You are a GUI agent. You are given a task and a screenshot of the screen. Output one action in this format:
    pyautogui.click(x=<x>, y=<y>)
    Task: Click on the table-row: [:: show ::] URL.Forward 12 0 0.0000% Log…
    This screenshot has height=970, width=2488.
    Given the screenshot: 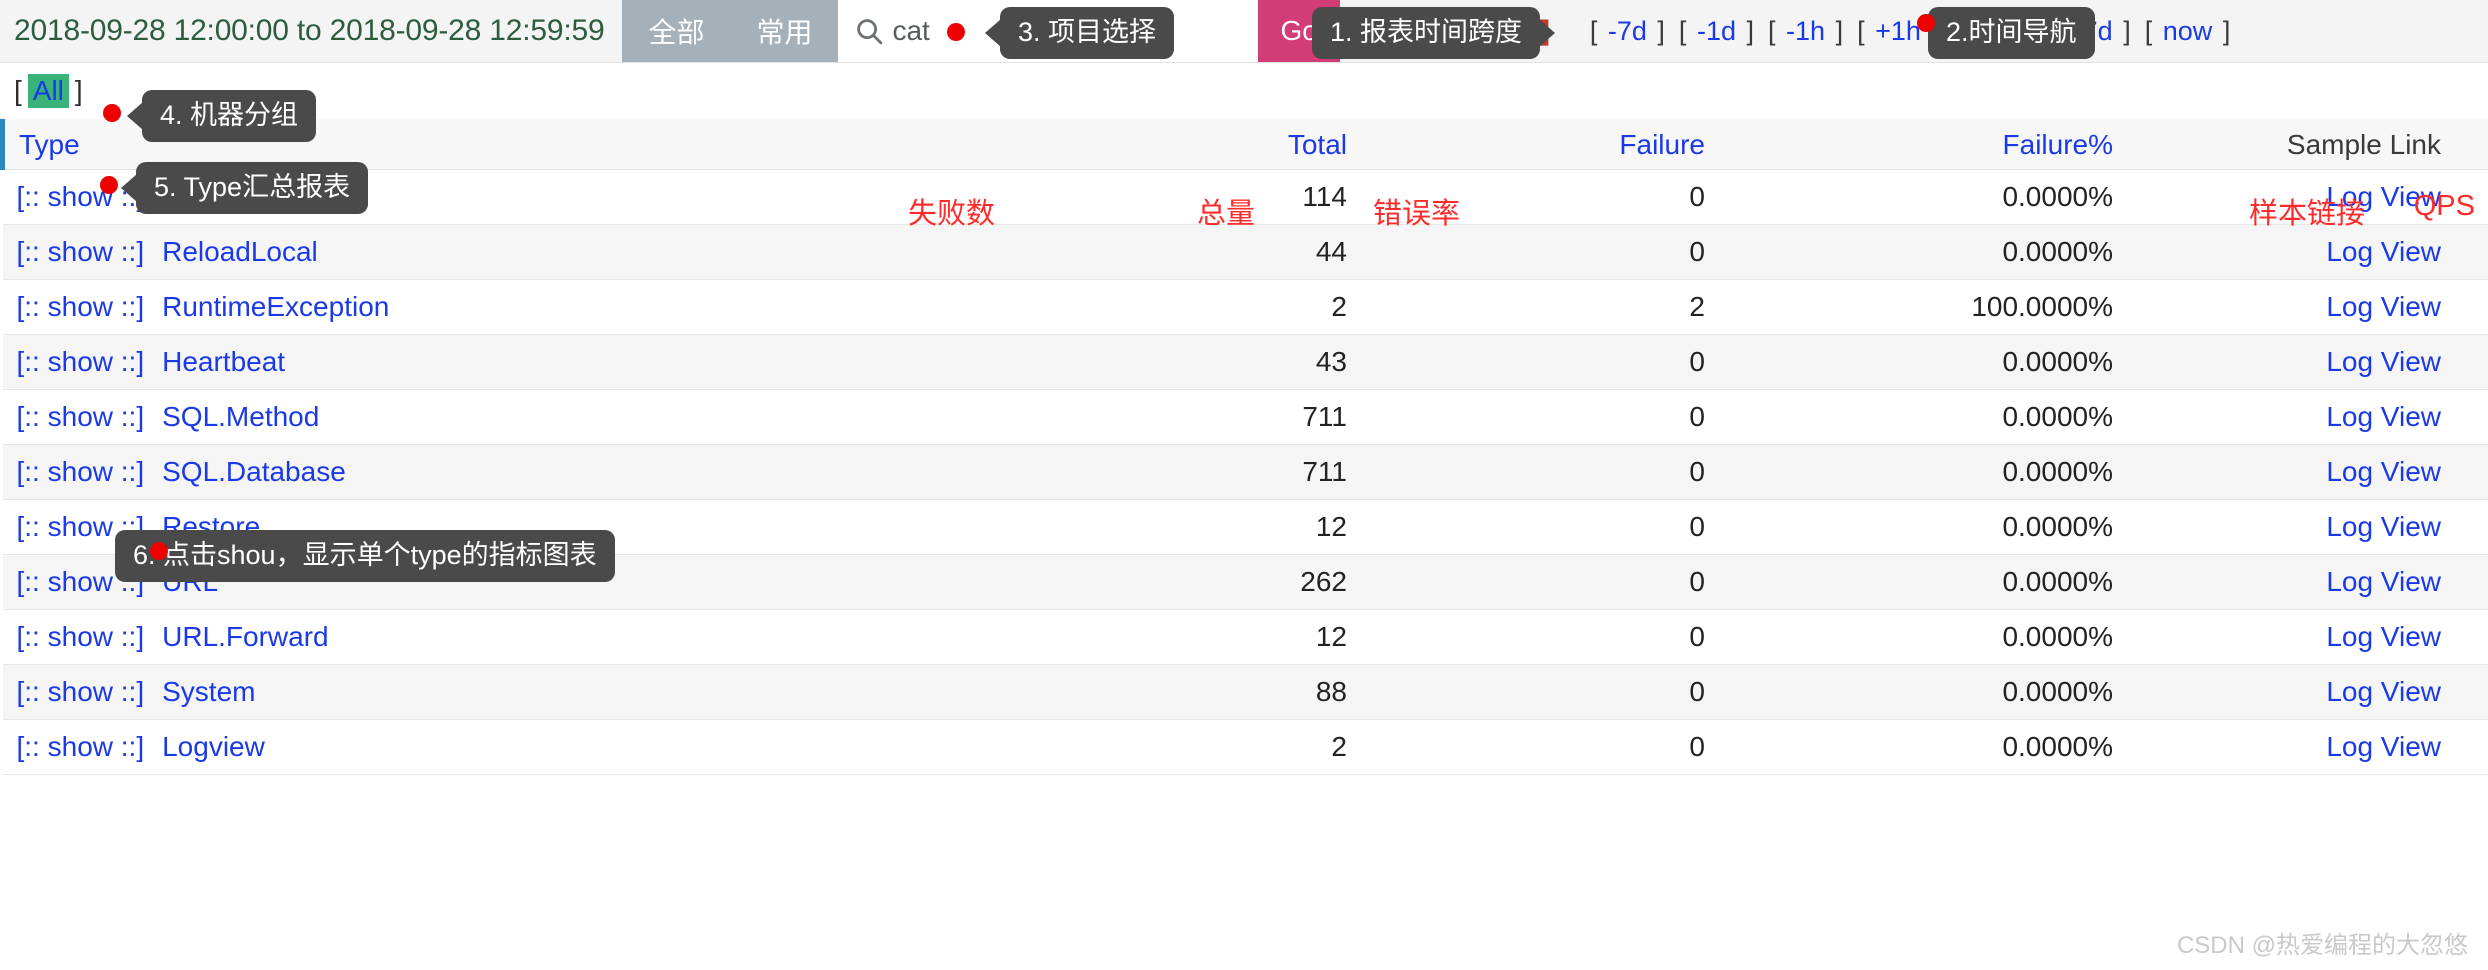 What is the action you would take?
    pyautogui.click(x=1245, y=637)
    